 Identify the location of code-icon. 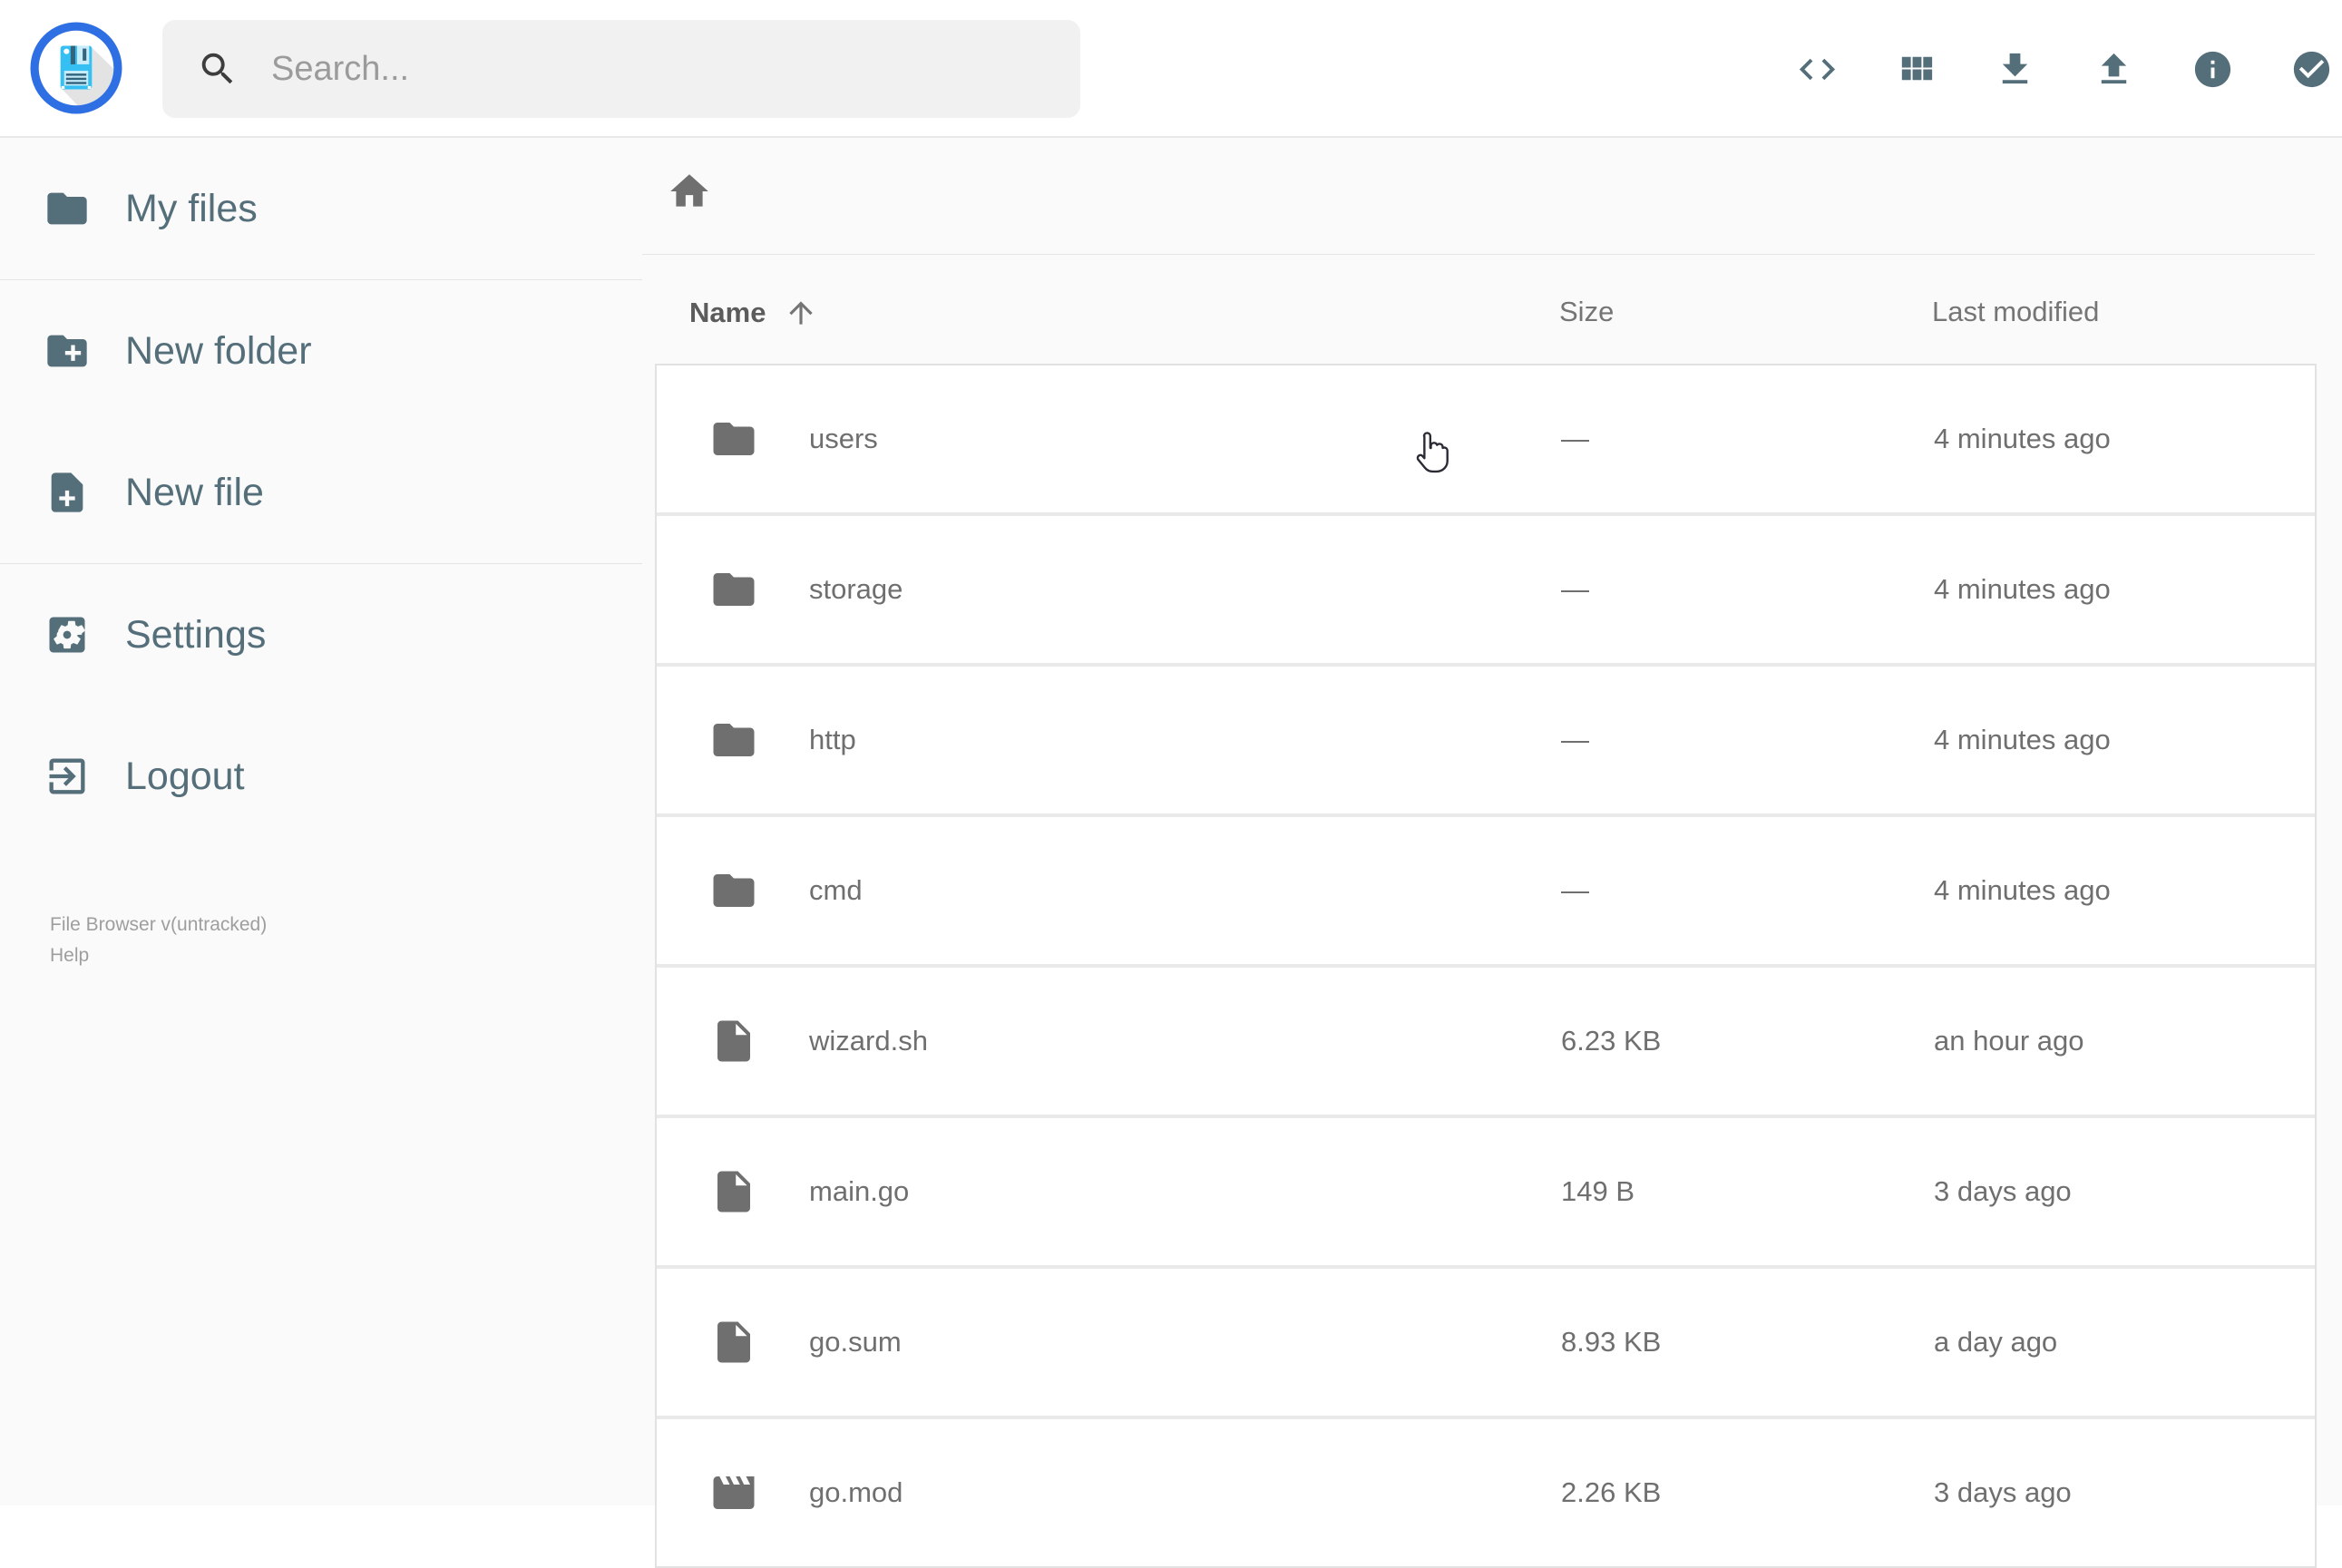
(1817, 69).